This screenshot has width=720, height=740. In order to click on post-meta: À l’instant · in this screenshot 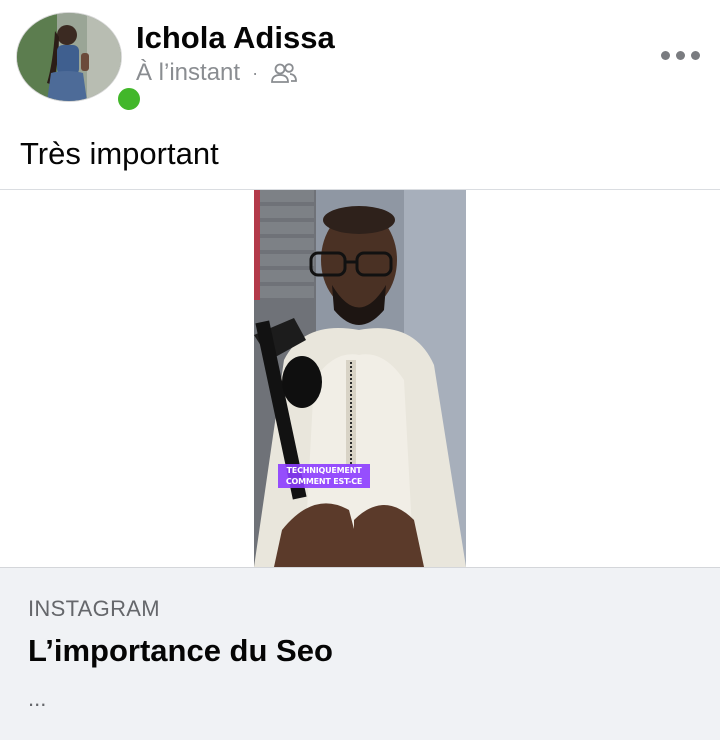, I will do `click(217, 73)`.